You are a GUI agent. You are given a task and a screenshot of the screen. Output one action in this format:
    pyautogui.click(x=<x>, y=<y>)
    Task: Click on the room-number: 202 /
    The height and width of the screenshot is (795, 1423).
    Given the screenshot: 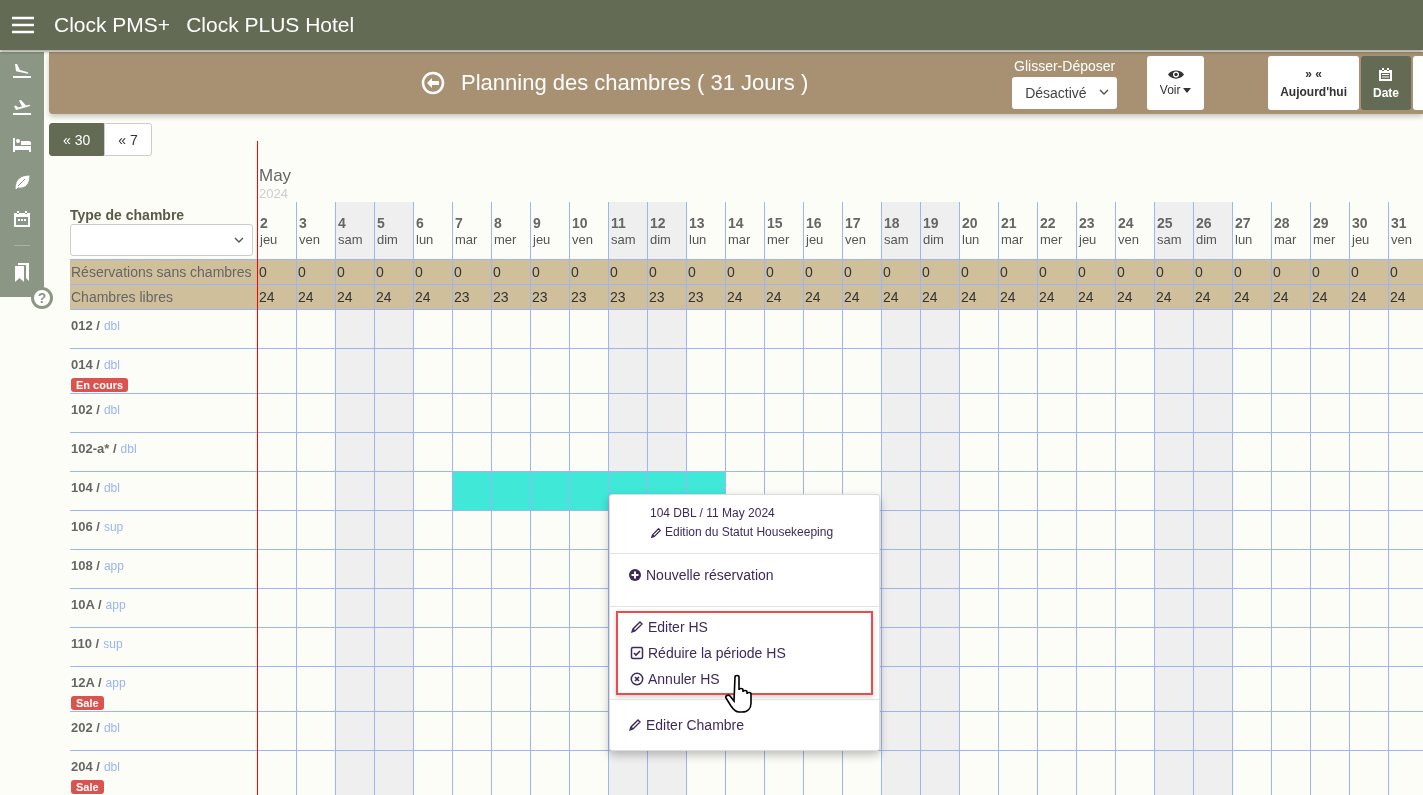 What is the action you would take?
    pyautogui.click(x=85, y=727)
    